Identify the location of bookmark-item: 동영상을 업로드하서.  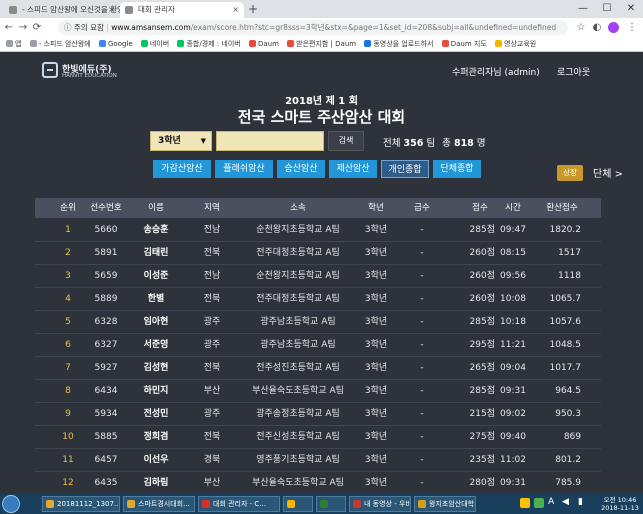
(399, 44).